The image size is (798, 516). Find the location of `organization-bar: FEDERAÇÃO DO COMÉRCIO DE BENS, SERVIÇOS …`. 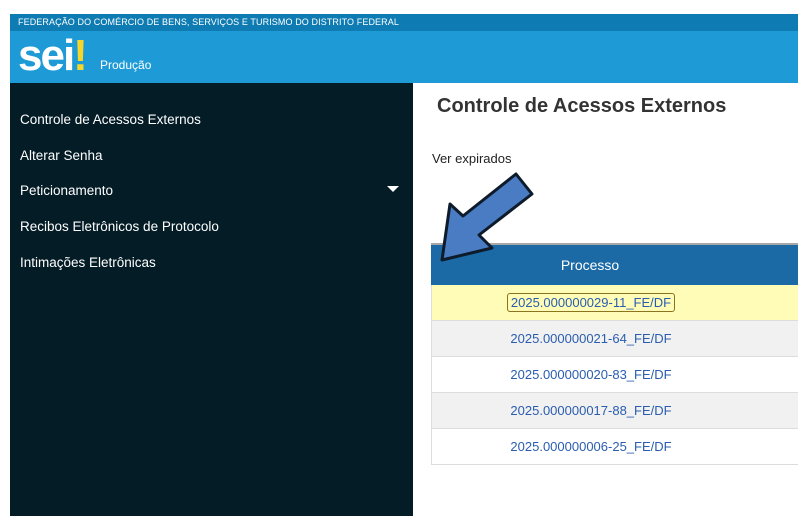

organization-bar: FEDERAÇÃO DO COMÉRCIO DE BENS, SERVIÇOS … is located at coordinates (404, 22).